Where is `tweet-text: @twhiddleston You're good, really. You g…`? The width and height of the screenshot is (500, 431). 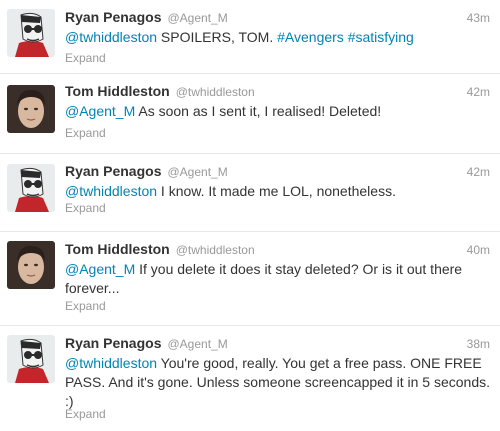 tweet-text: @twhiddleston You're good, really. You g… is located at coordinates (277, 382).